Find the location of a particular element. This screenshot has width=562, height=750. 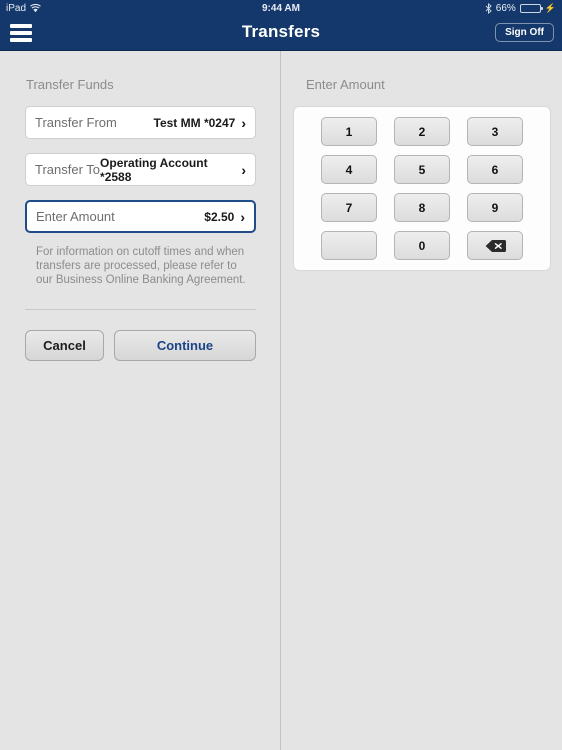

cancel-button: Cancel is located at coordinates (64, 345).